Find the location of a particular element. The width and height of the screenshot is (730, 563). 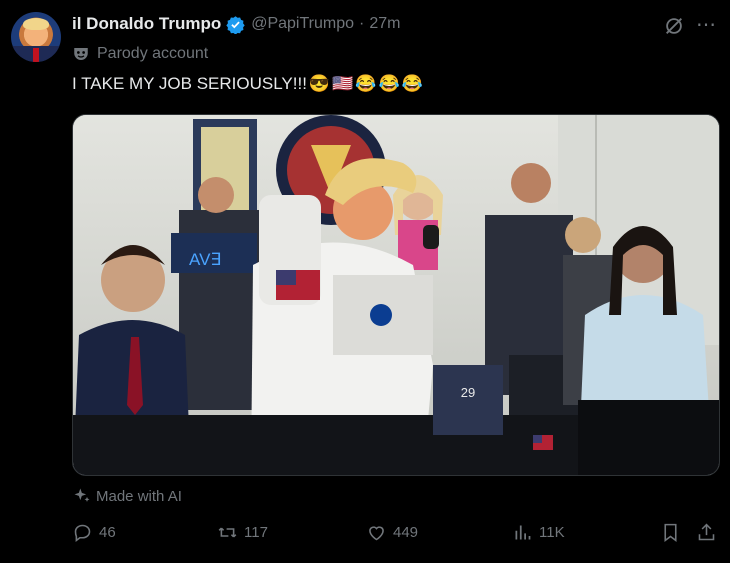

parody-mask-icon is located at coordinates (81, 54).